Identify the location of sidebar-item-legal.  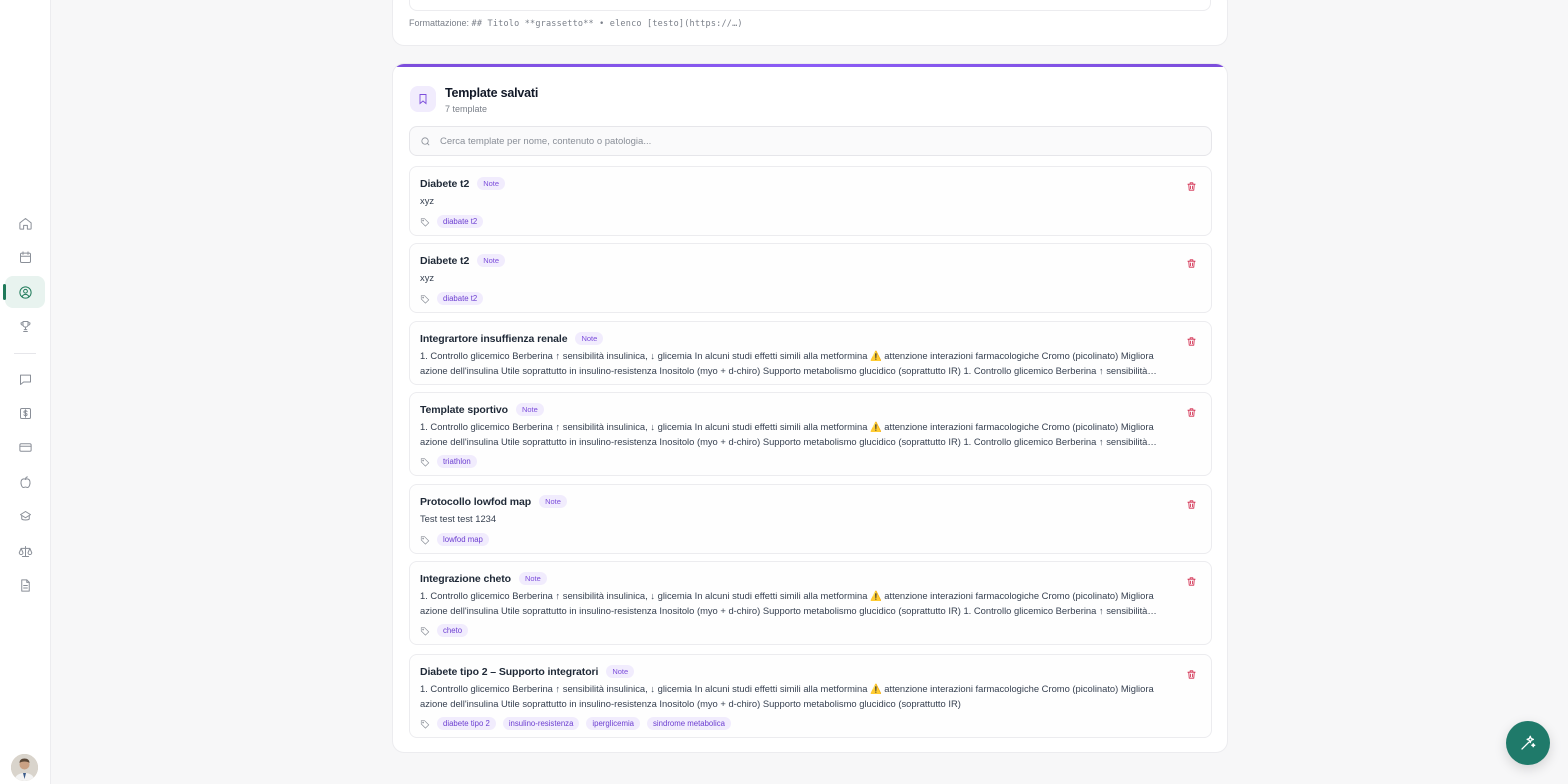
(25, 551).